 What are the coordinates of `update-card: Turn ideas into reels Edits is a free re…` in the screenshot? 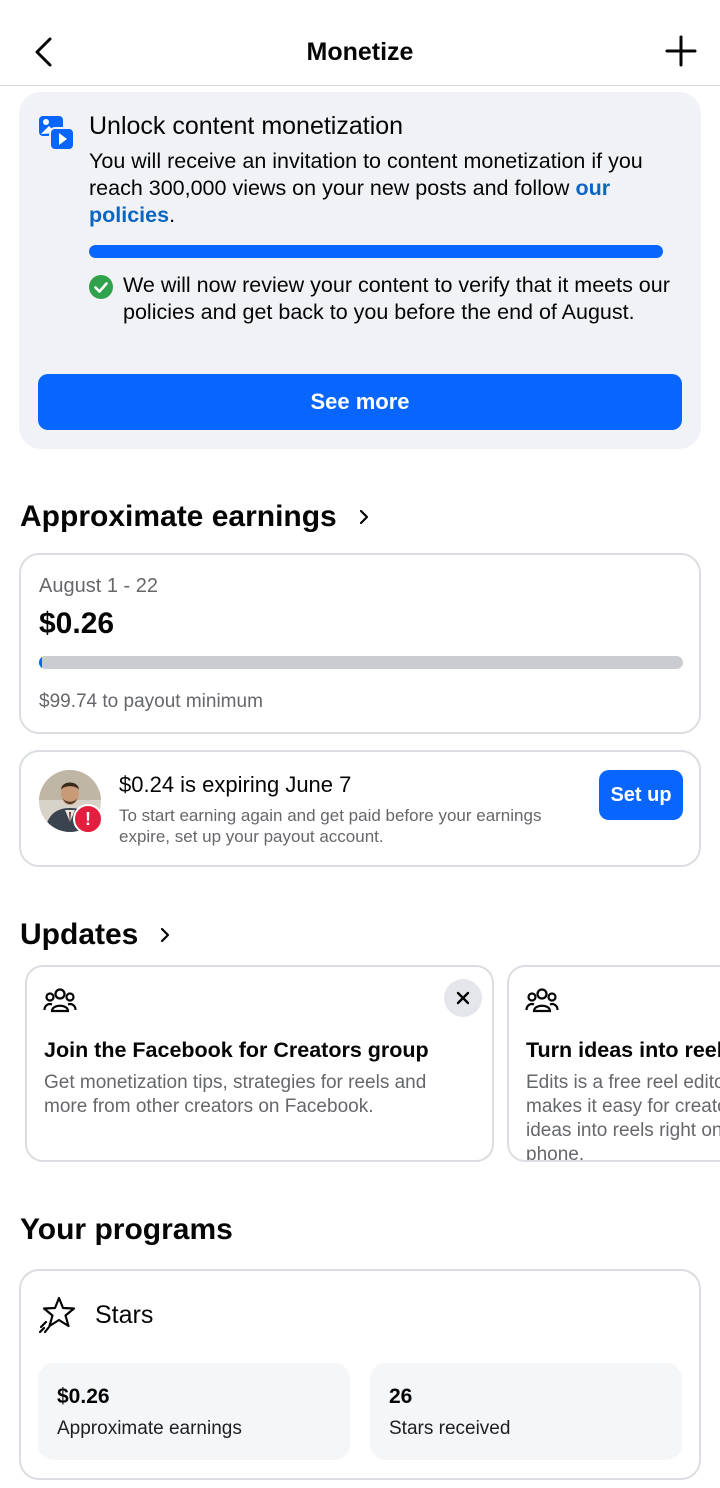 It's located at (613, 1063).